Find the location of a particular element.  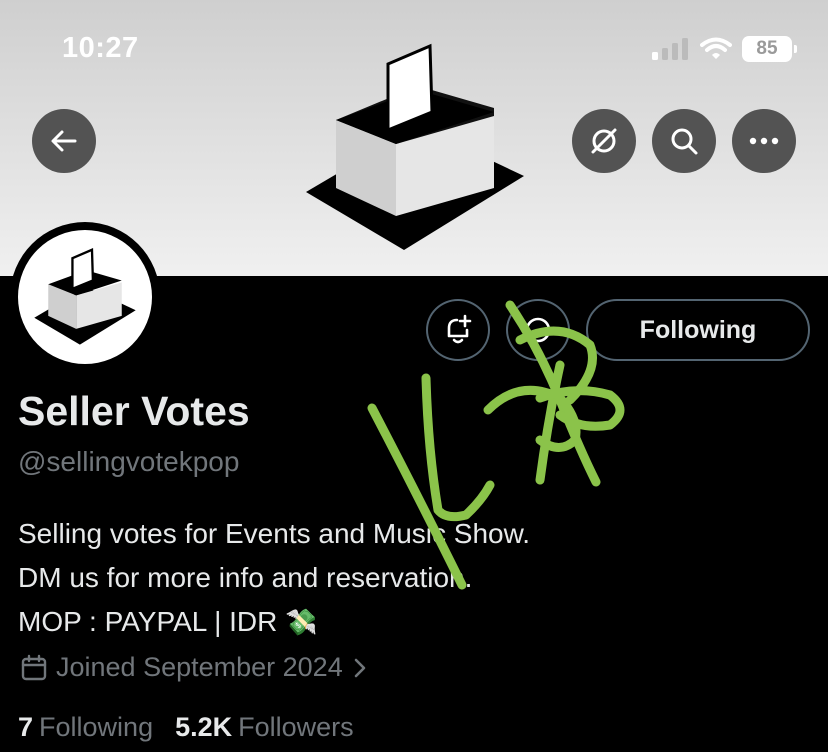

money-with-wings-emoji: 💸 is located at coordinates (301, 623).